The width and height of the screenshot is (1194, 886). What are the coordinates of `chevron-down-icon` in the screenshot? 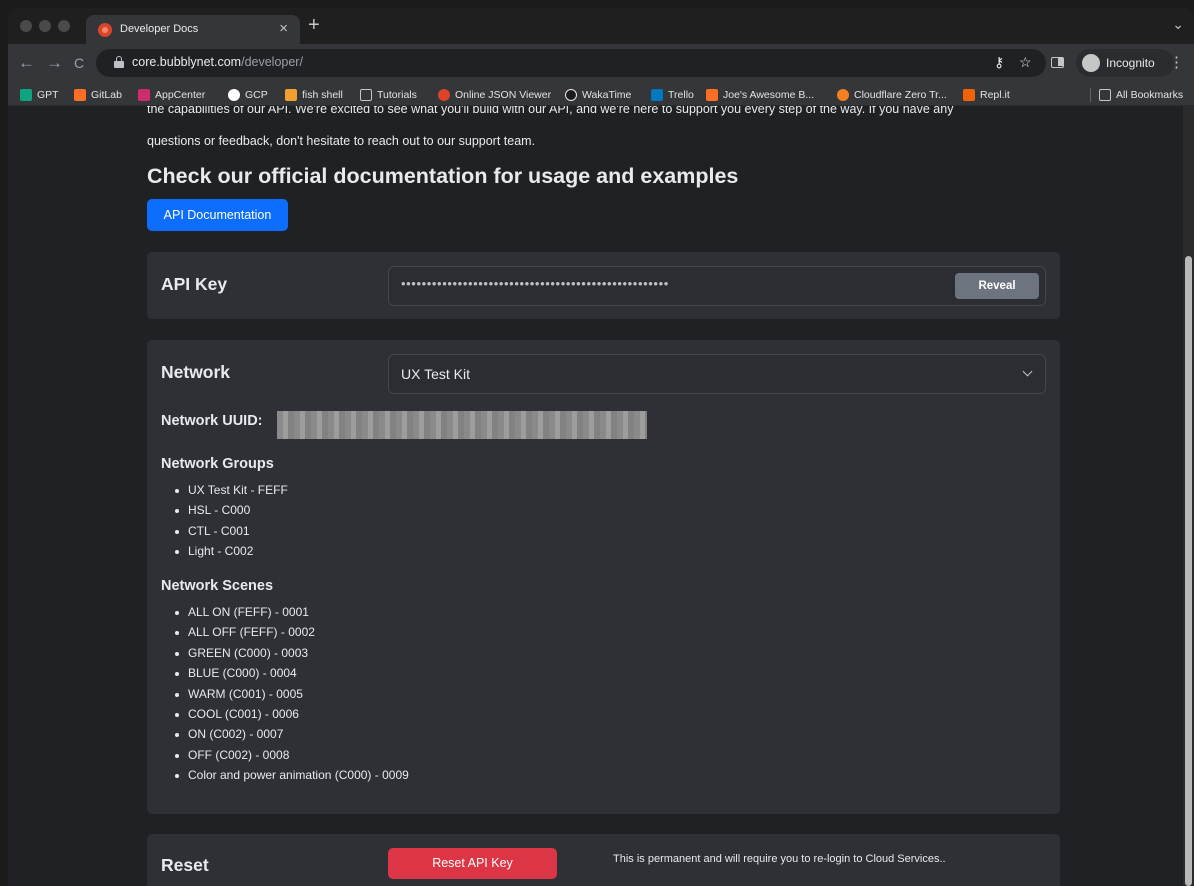 It's located at (1027, 371).